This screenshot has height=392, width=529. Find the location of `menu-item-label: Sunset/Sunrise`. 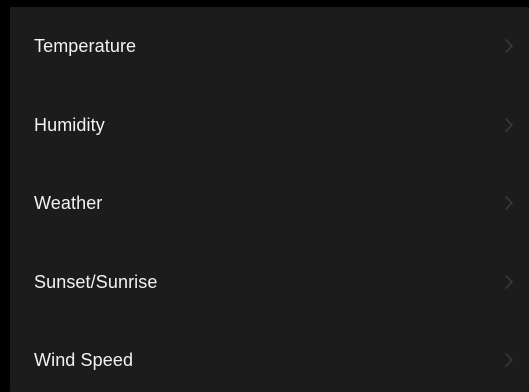

menu-item-label: Sunset/Sunrise is located at coordinates (96, 281).